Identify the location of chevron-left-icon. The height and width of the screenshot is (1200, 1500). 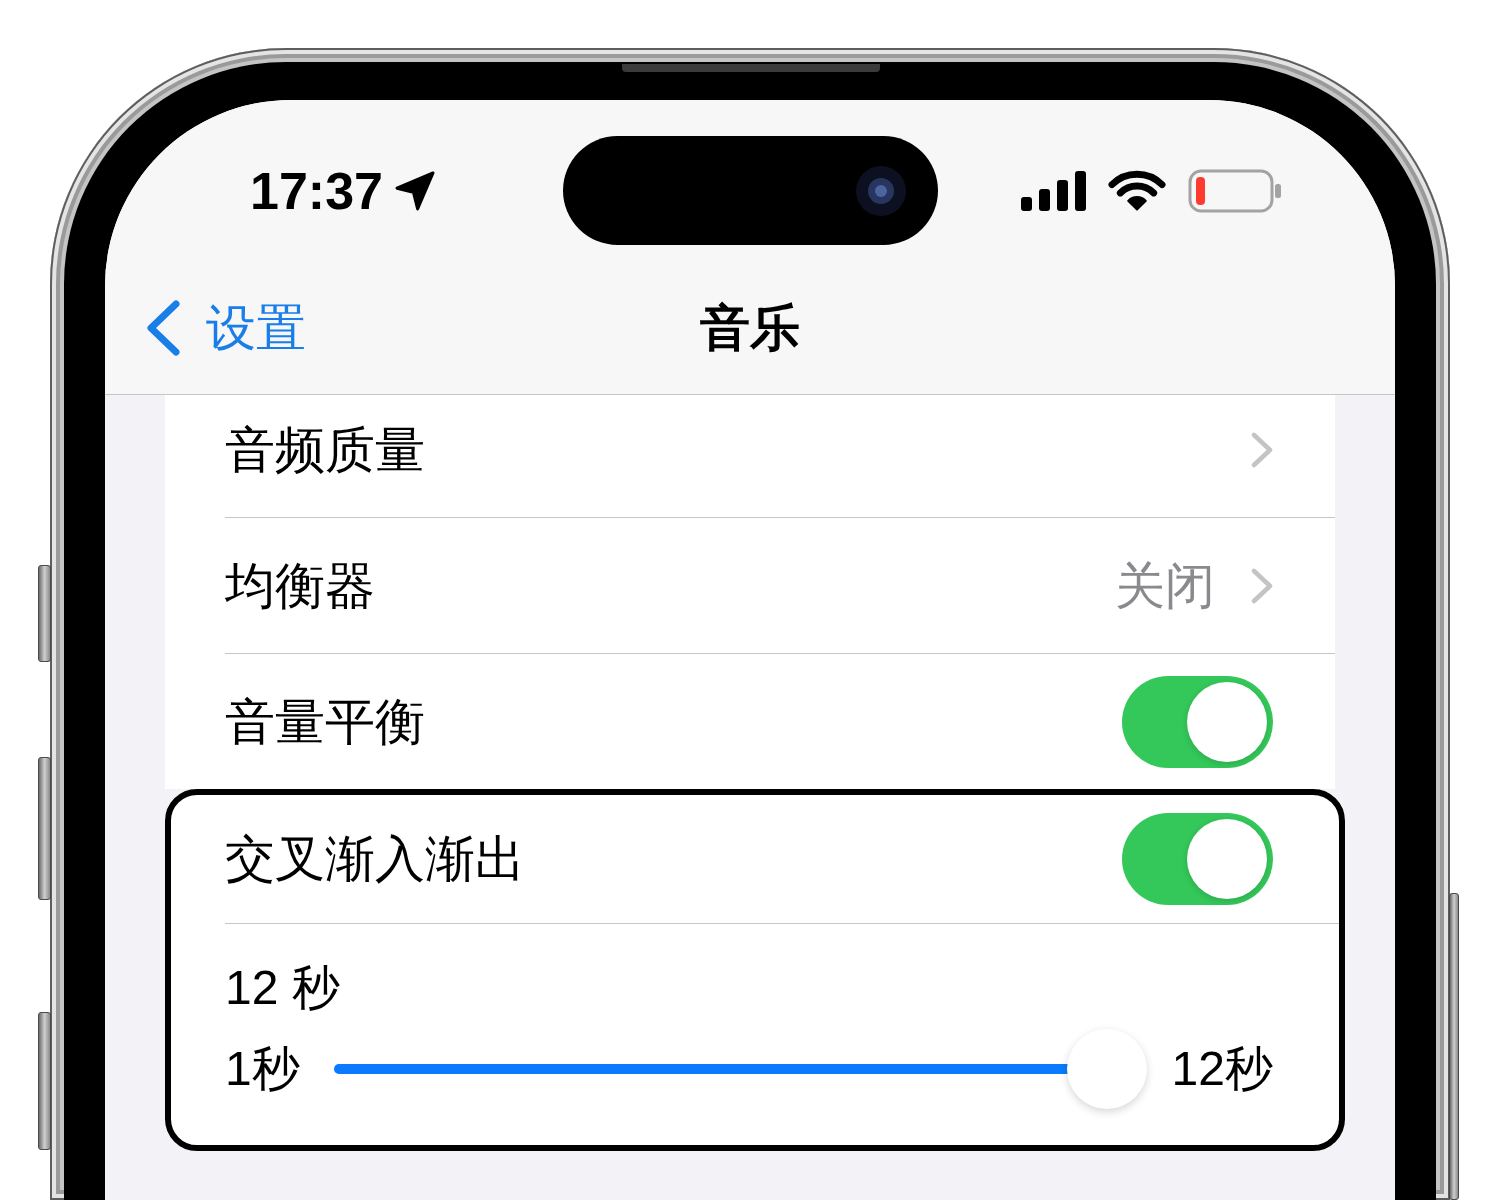
(163, 327).